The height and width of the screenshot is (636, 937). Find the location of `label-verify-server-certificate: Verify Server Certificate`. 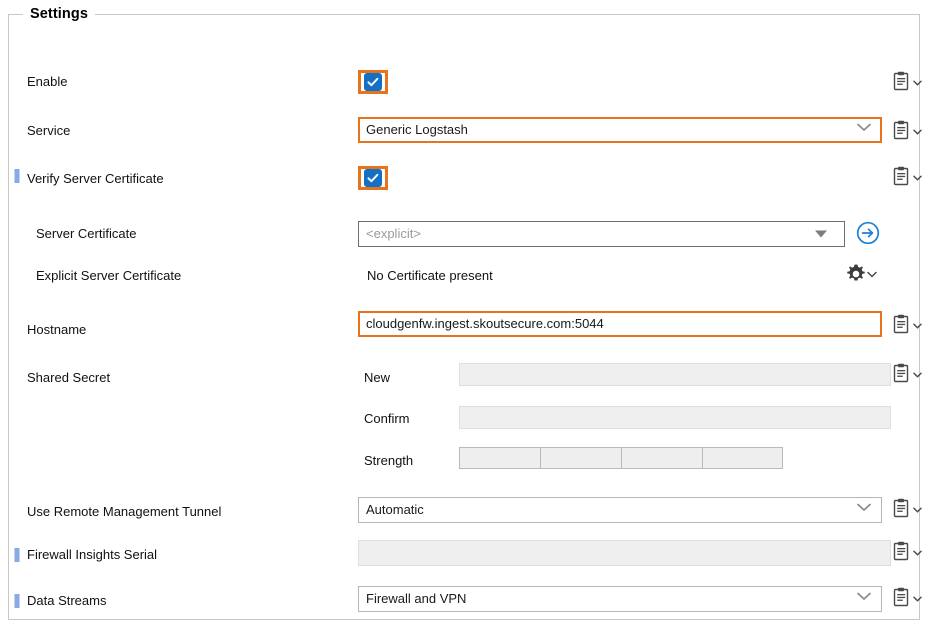

label-verify-server-certificate: Verify Server Certificate is located at coordinates (95, 178).